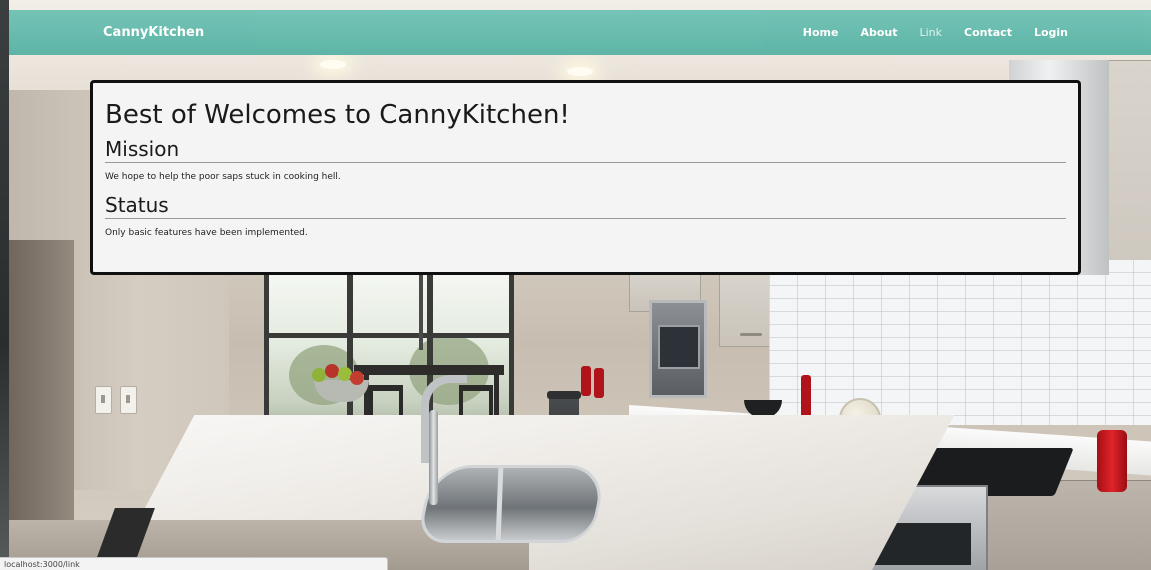  What do you see at coordinates (153, 32) in the screenshot?
I see `brand-link: CannyKitchen` at bounding box center [153, 32].